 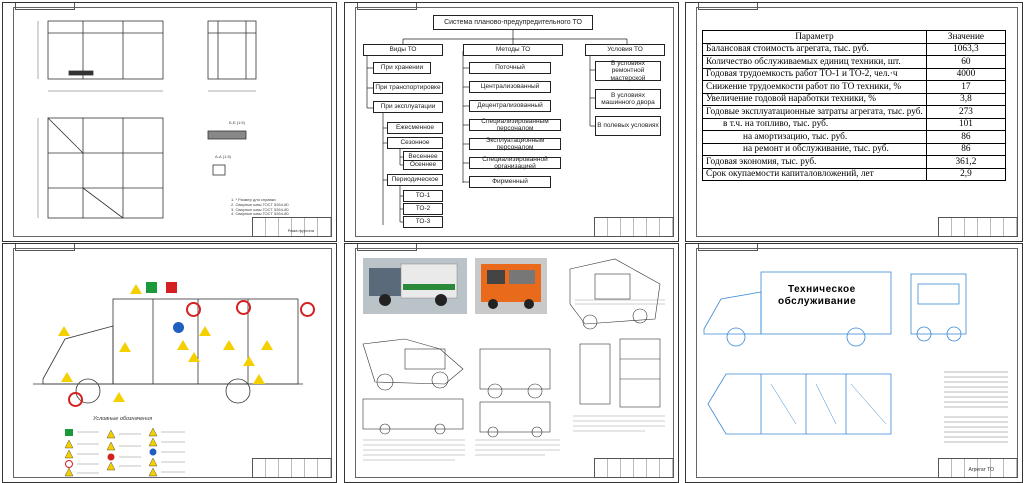 What do you see at coordinates (514, 380) in the screenshot?
I see `text-block-lines` at bounding box center [514, 380].